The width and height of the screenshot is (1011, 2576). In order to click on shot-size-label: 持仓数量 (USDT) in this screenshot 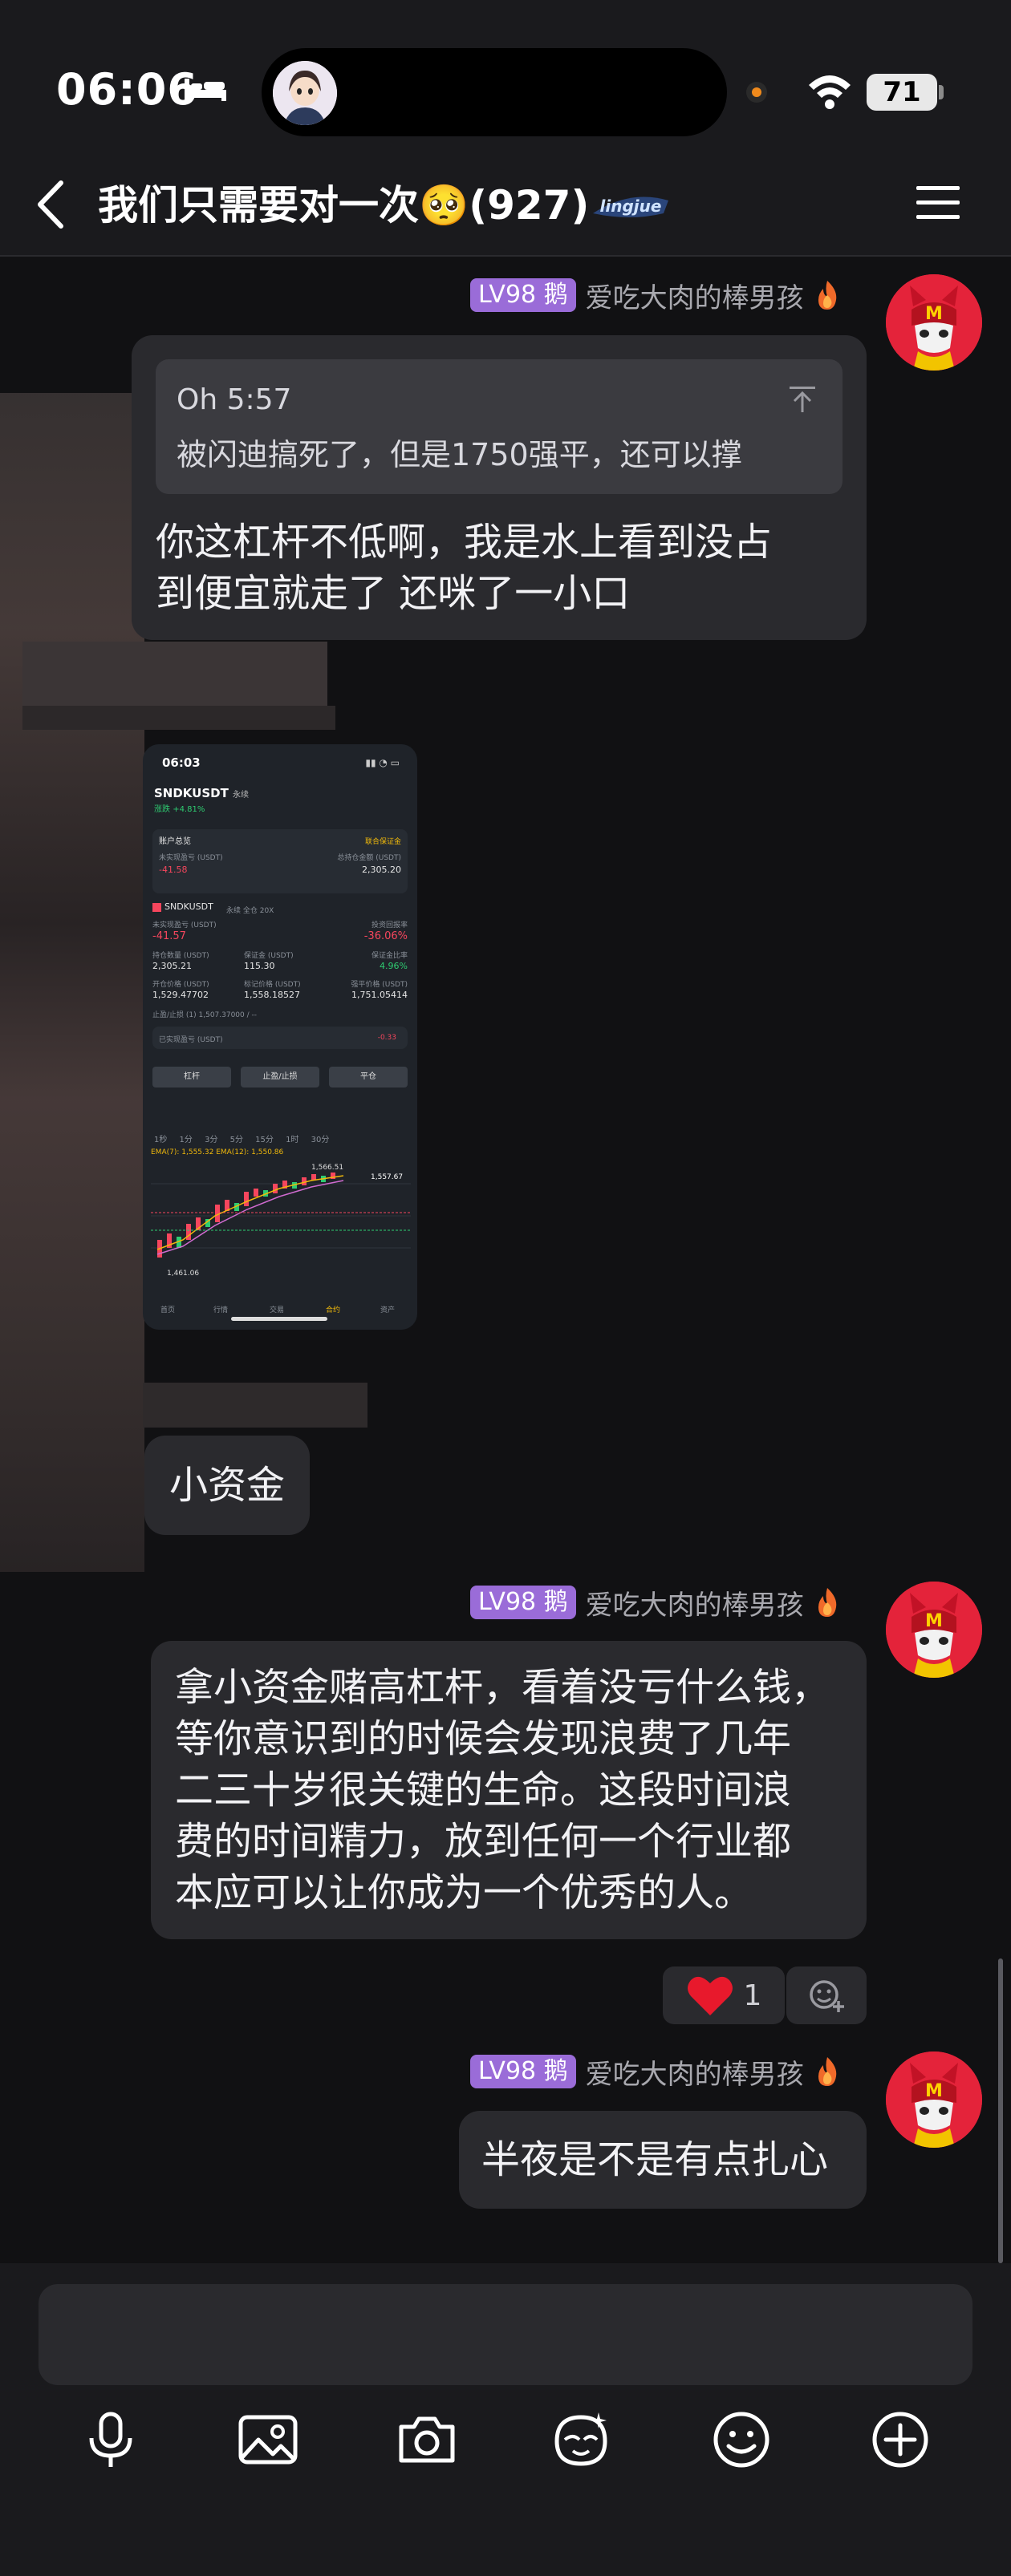, I will do `click(180, 956)`.